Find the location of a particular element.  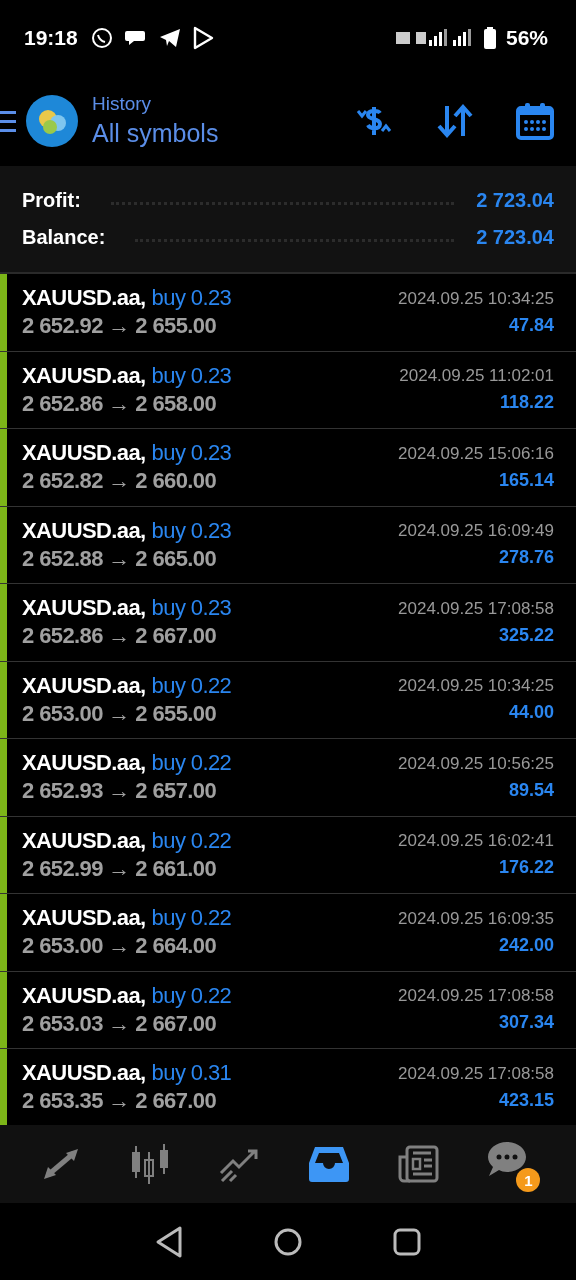

price-range: 2 652.93 → 2 657.00 is located at coordinates (120, 791).